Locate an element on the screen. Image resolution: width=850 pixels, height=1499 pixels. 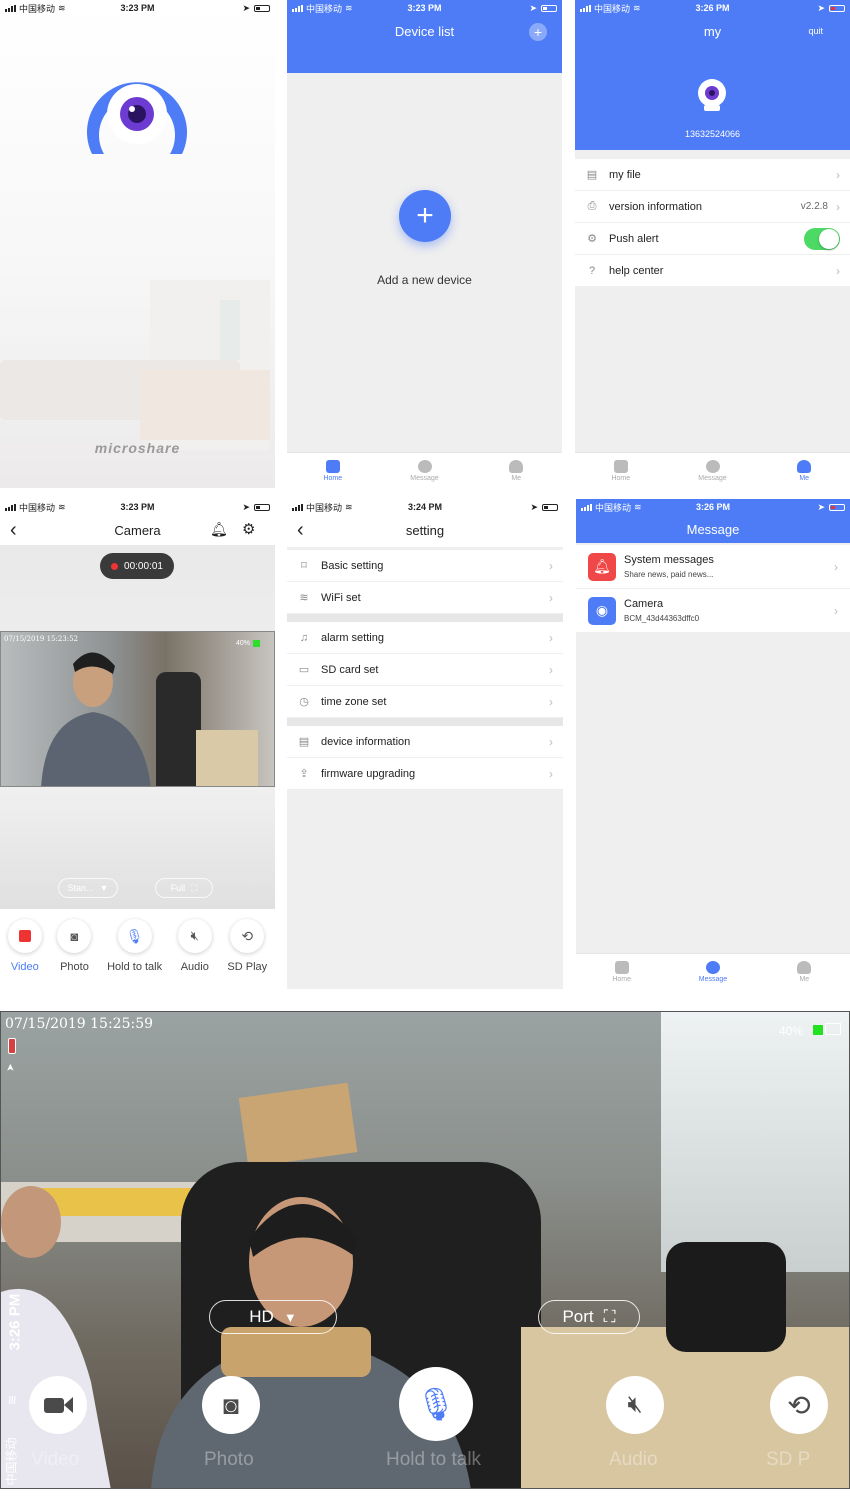
speaker-mute-icon: 🔇︎ is located at coordinates (635, 1404).